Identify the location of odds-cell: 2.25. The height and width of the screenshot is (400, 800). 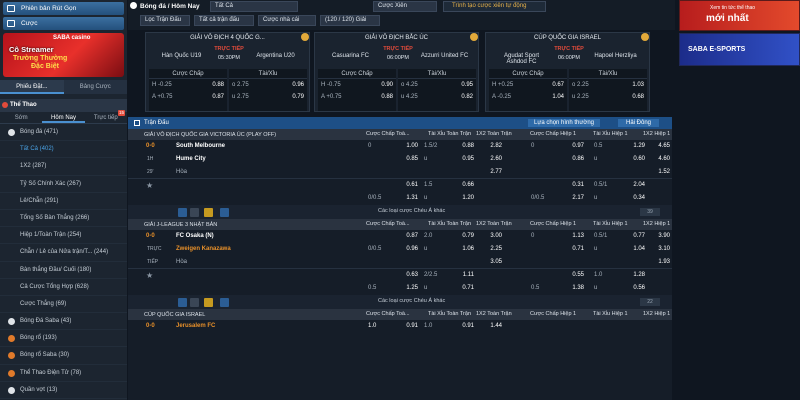
(491, 249).